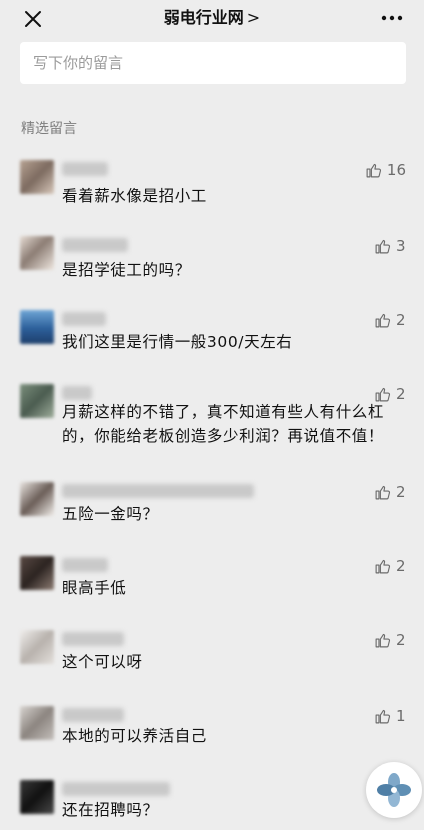 The height and width of the screenshot is (830, 424). I want to click on more-button, so click(392, 18).